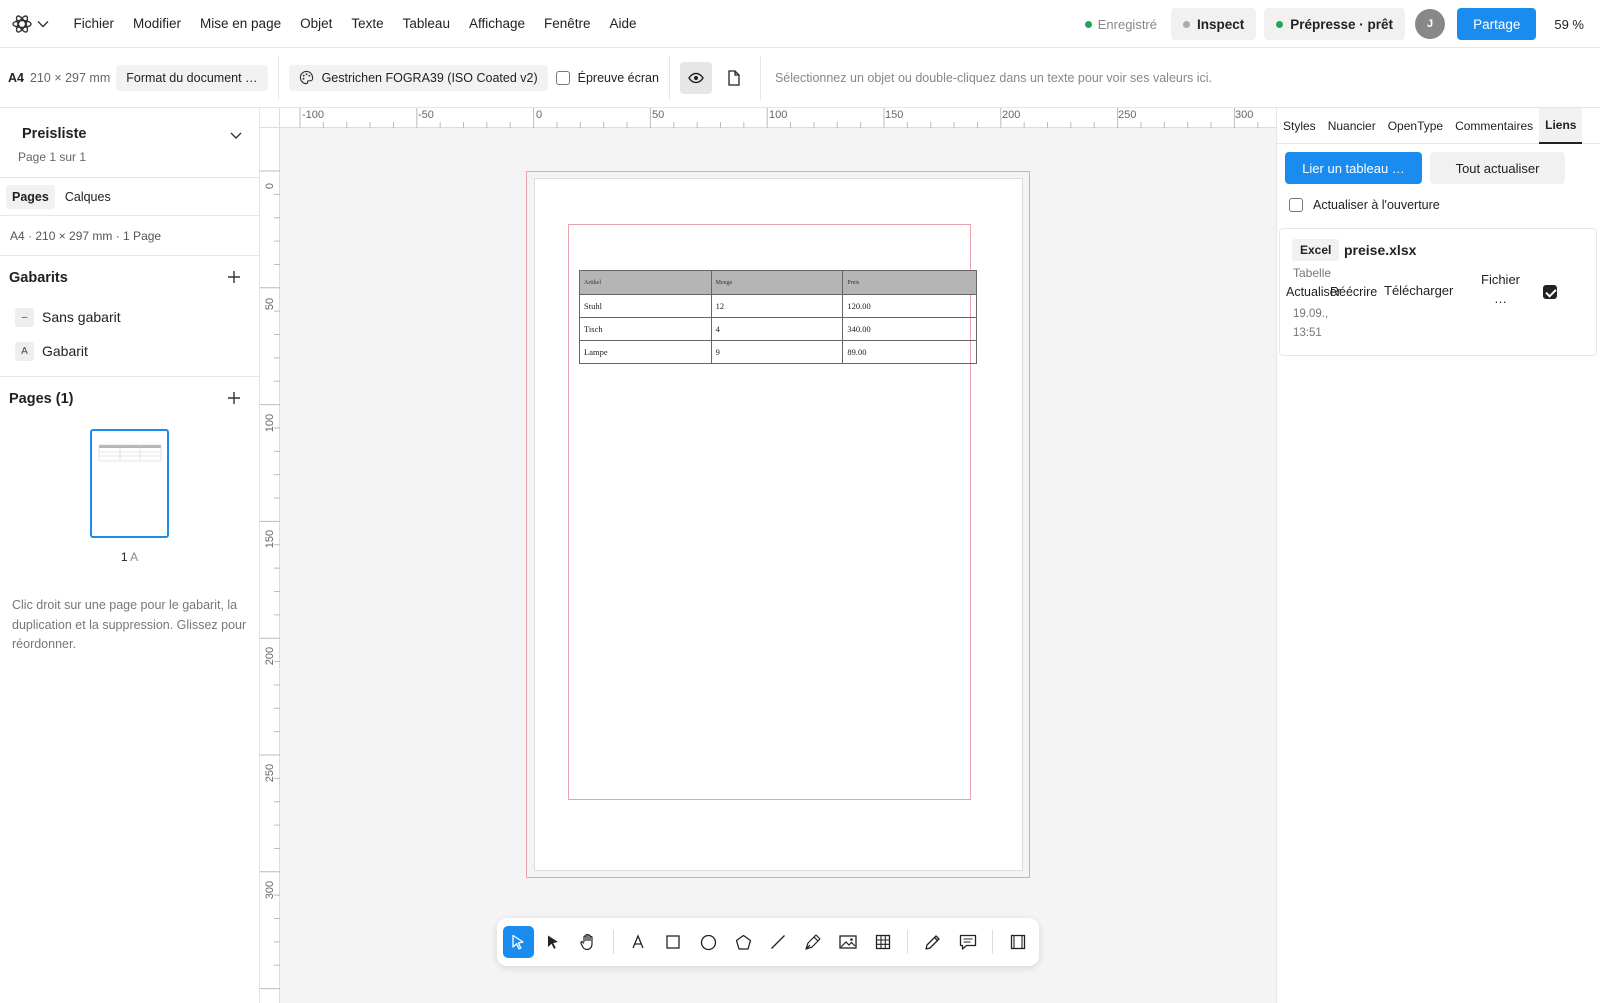 Image resolution: width=1600 pixels, height=1003 pixels. What do you see at coordinates (129, 317) in the screenshot?
I see `template-item-none: – Sans gabarit` at bounding box center [129, 317].